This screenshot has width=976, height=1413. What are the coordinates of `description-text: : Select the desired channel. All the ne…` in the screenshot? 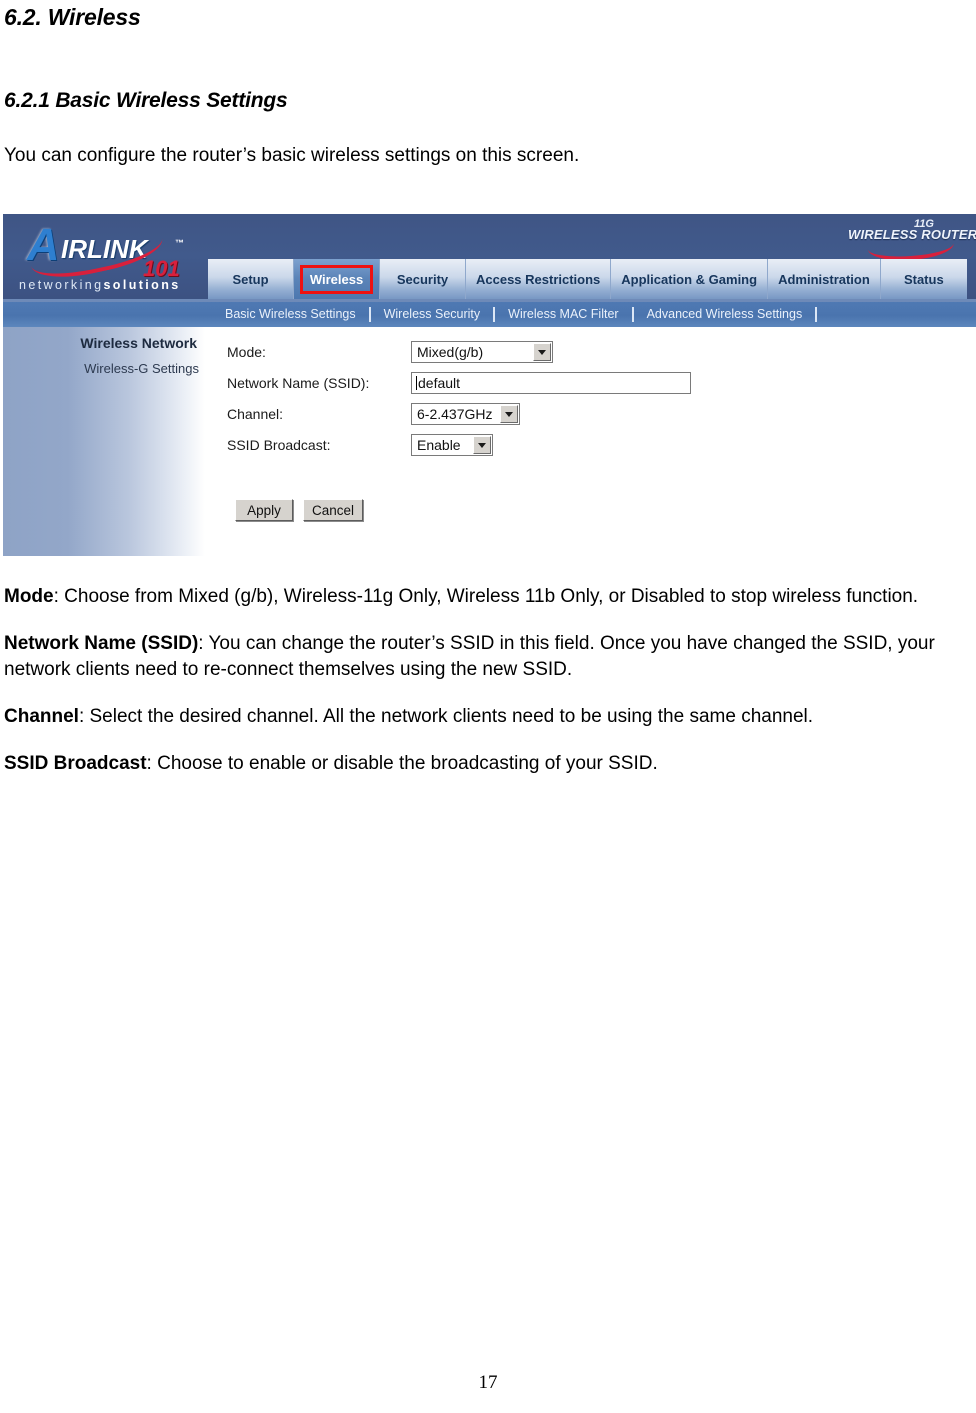 It's located at (446, 716).